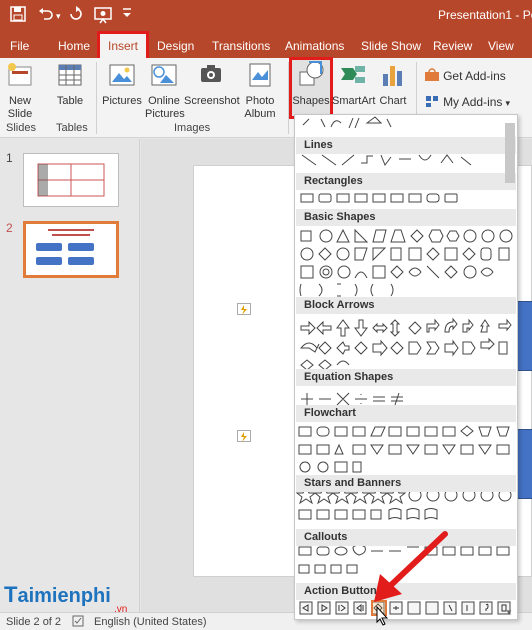 The height and width of the screenshot is (630, 532). Describe the element at coordinates (411, 566) in the screenshot. I see `red-arrow-annotation` at that location.